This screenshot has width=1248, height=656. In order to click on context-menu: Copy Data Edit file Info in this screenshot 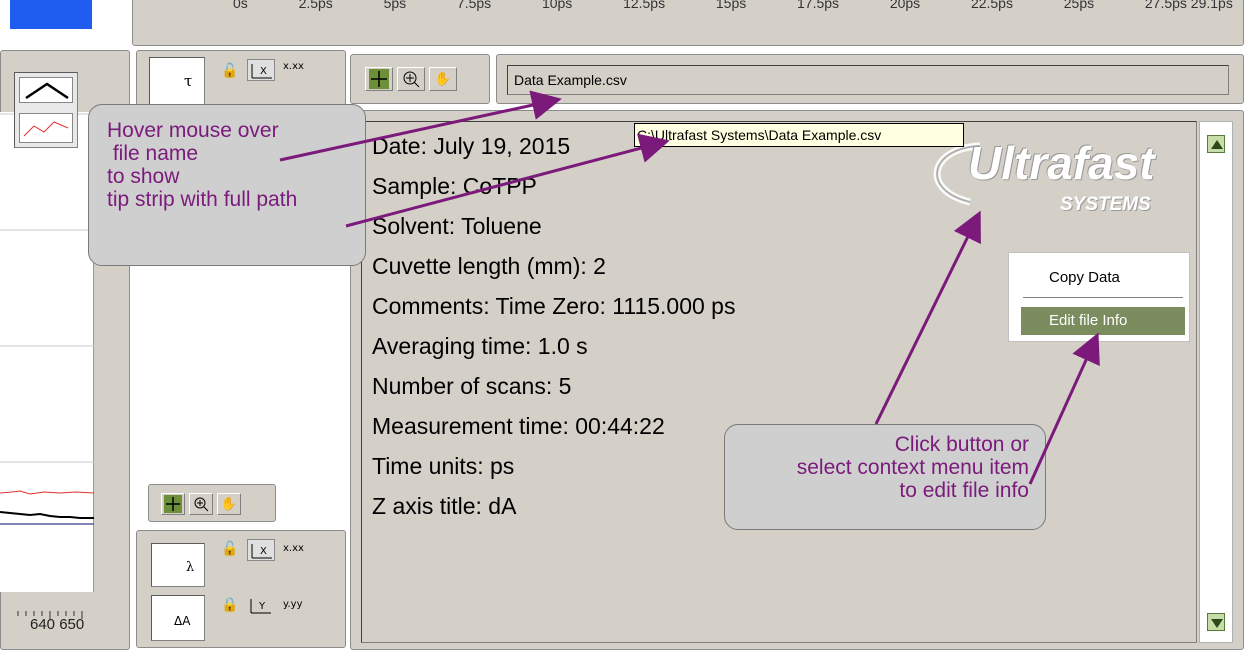, I will do `click(1099, 297)`.